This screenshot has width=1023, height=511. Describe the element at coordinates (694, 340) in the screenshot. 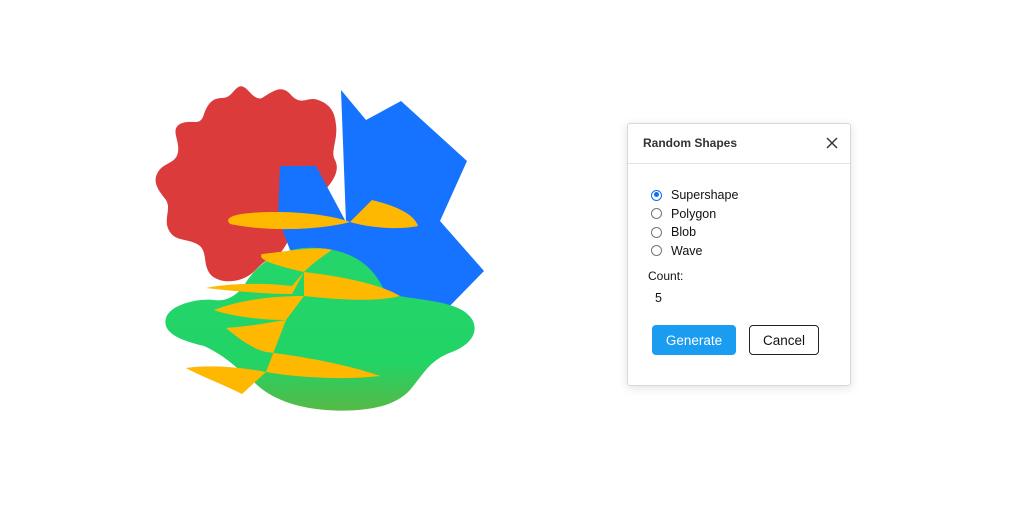

I see `generate-button: Generate` at that location.